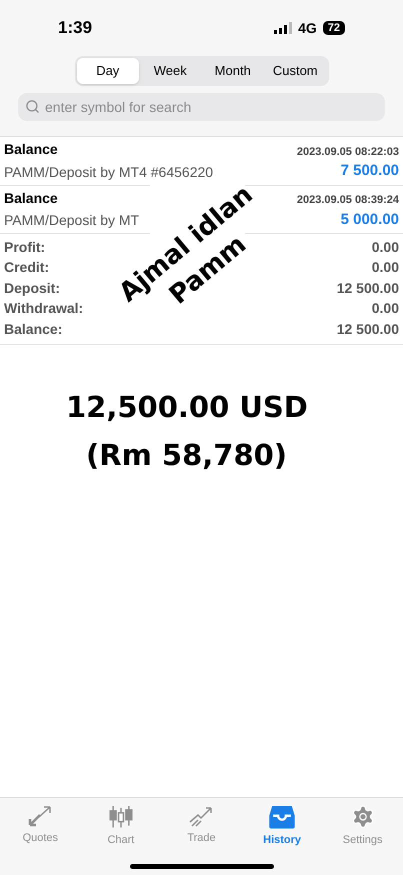 The width and height of the screenshot is (403, 875). Describe the element at coordinates (347, 152) in the screenshot. I see `deal-time: 2023.09.05 08:22:03` at that location.